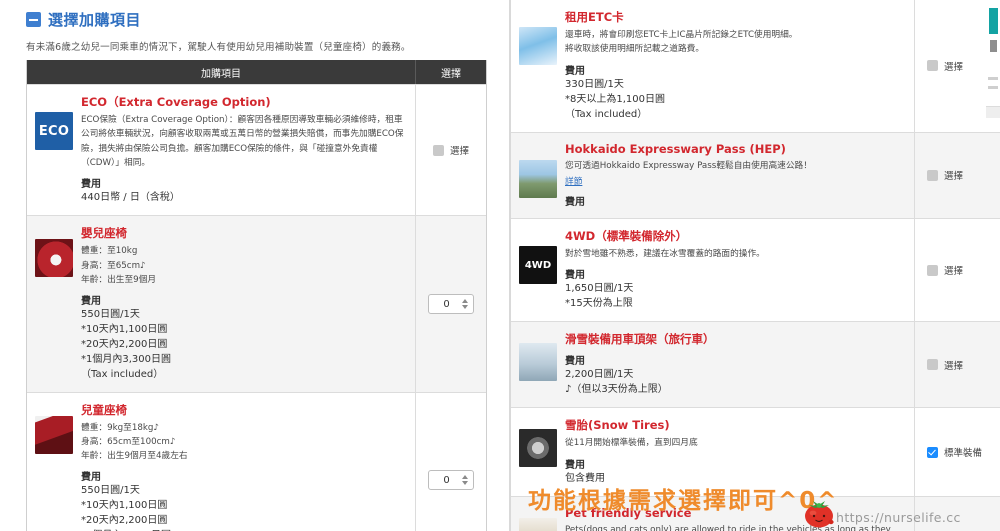 The image size is (1000, 531). I want to click on row-text: 雪胎(Snow Tires) 從11月開始標準裝備，直到四月底 費用 包含費用, so click(735, 451).